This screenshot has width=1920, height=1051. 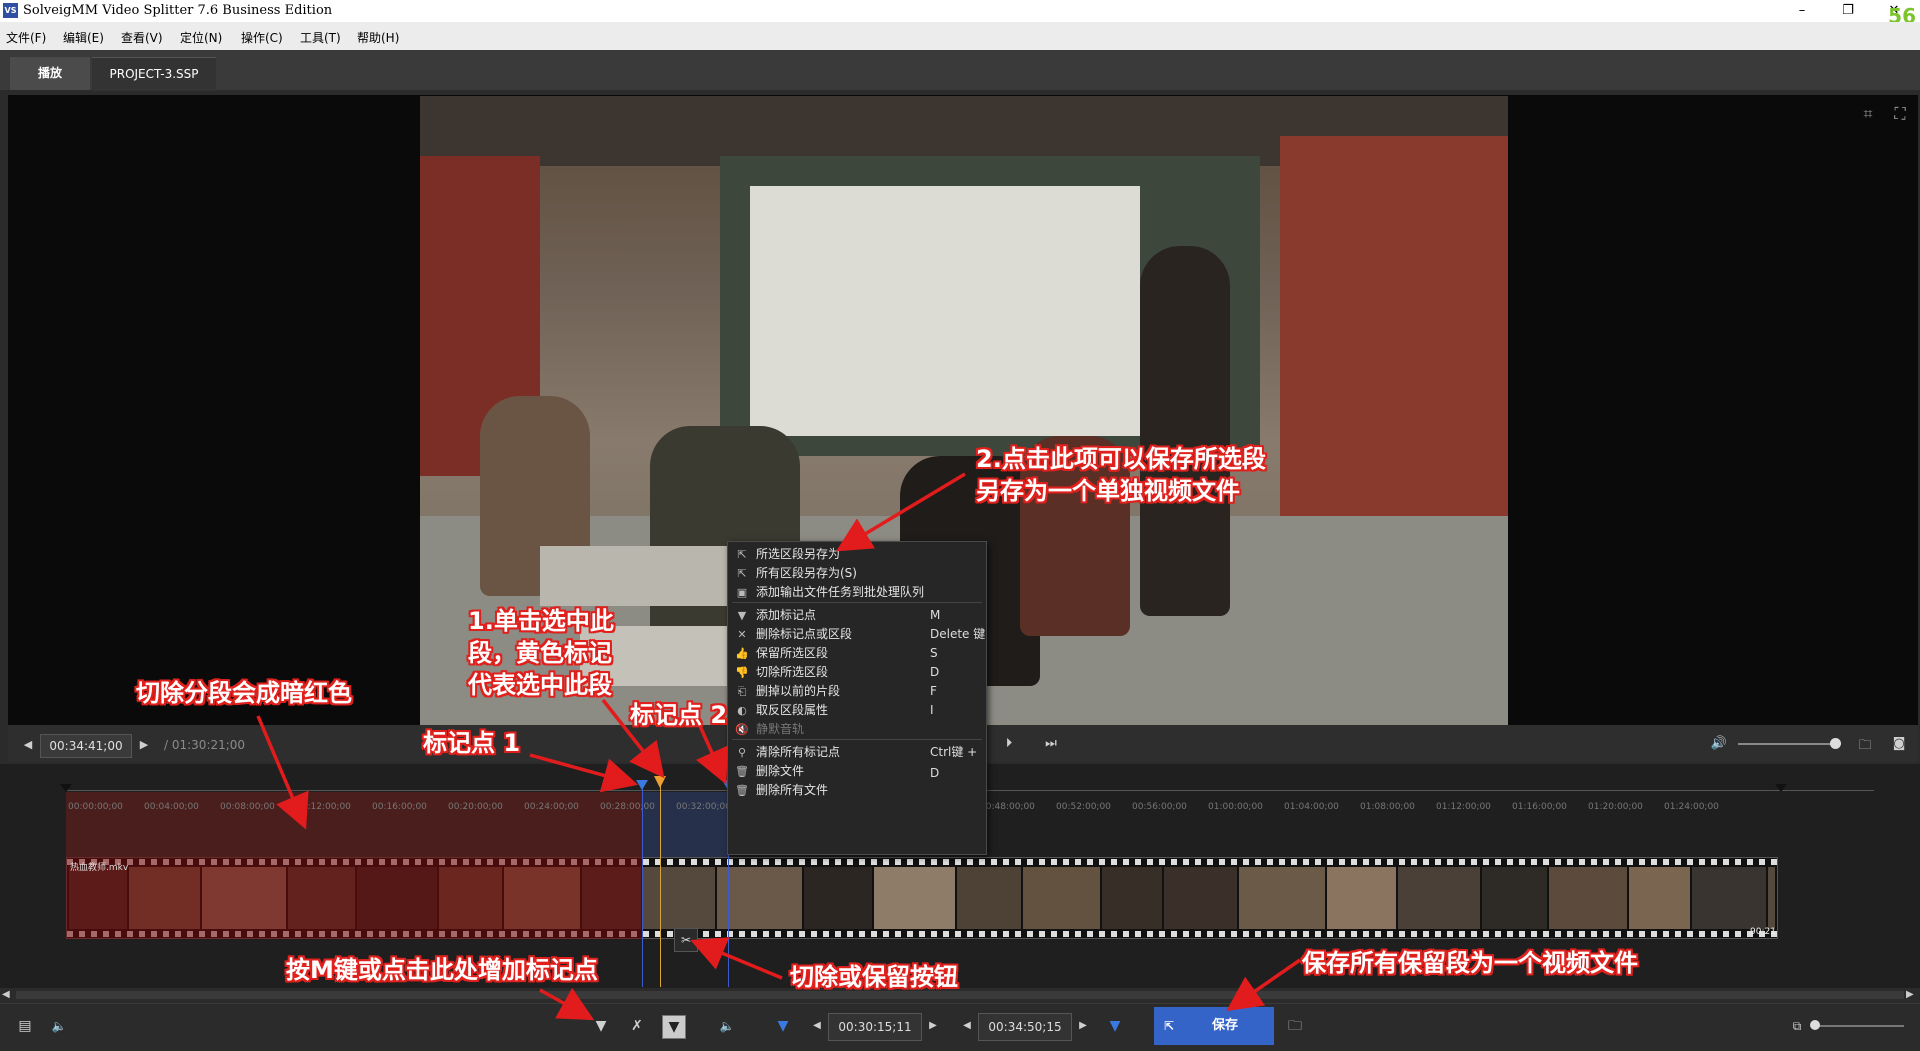 What do you see at coordinates (857, 653) in the screenshot?
I see `context-menu-item: 👍 保留所选区段 S` at bounding box center [857, 653].